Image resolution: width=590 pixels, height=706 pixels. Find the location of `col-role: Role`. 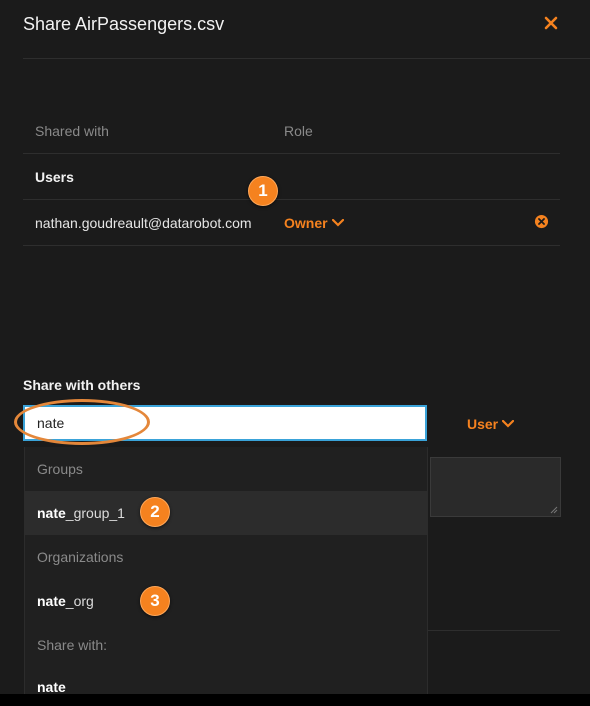

col-role: Role is located at coordinates (298, 131).